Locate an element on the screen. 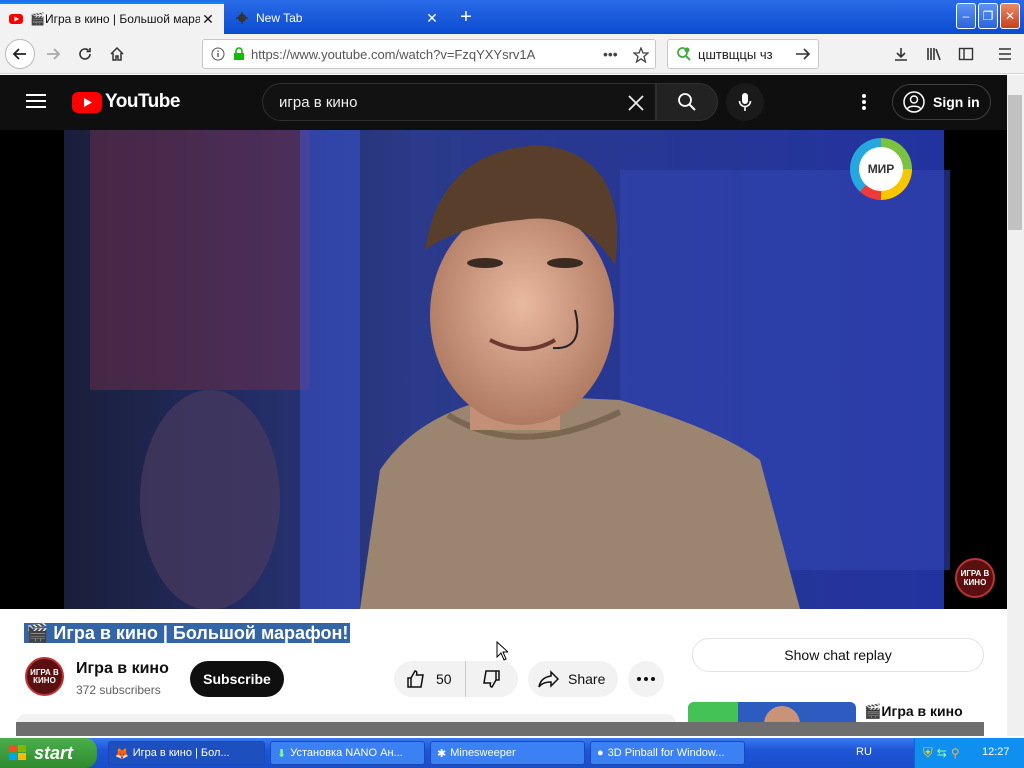  youtube-logo: YouTube is located at coordinates (126, 102).